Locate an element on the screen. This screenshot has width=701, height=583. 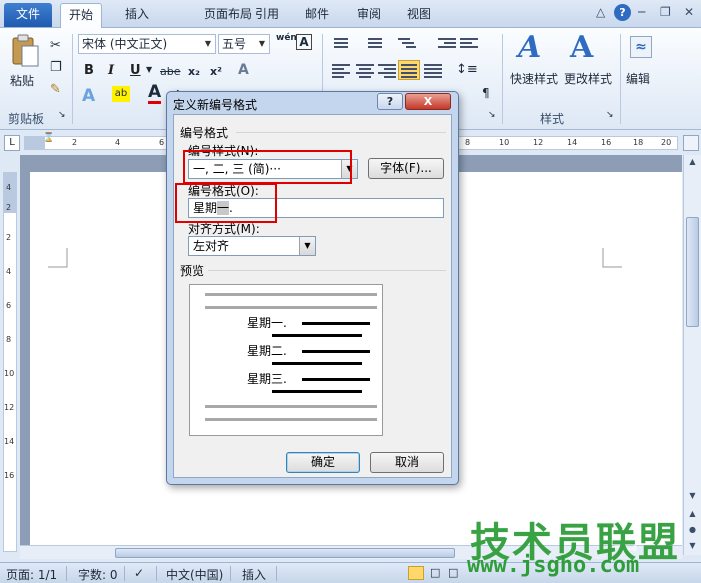
ribbon-tab-bar: 文件 开始 插入 页面布局 引用 邮件 审阅 视图 △ ? ─ ❐ ✕ is located at coordinates (350, 14).